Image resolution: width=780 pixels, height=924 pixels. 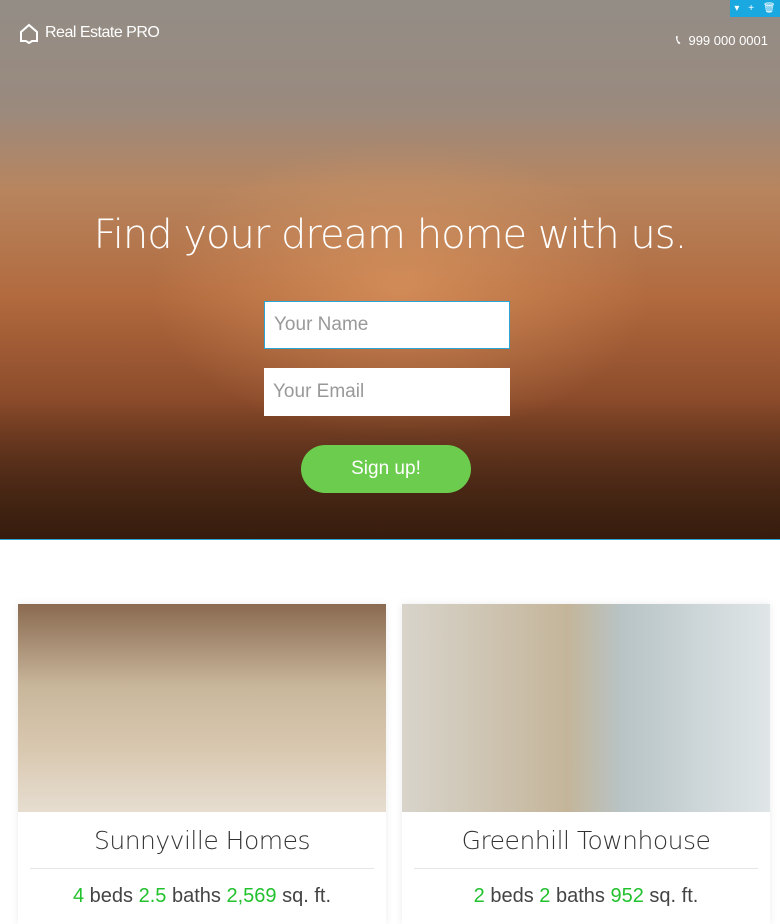 What do you see at coordinates (78, 896) in the screenshot?
I see `beds-value: 4` at bounding box center [78, 896].